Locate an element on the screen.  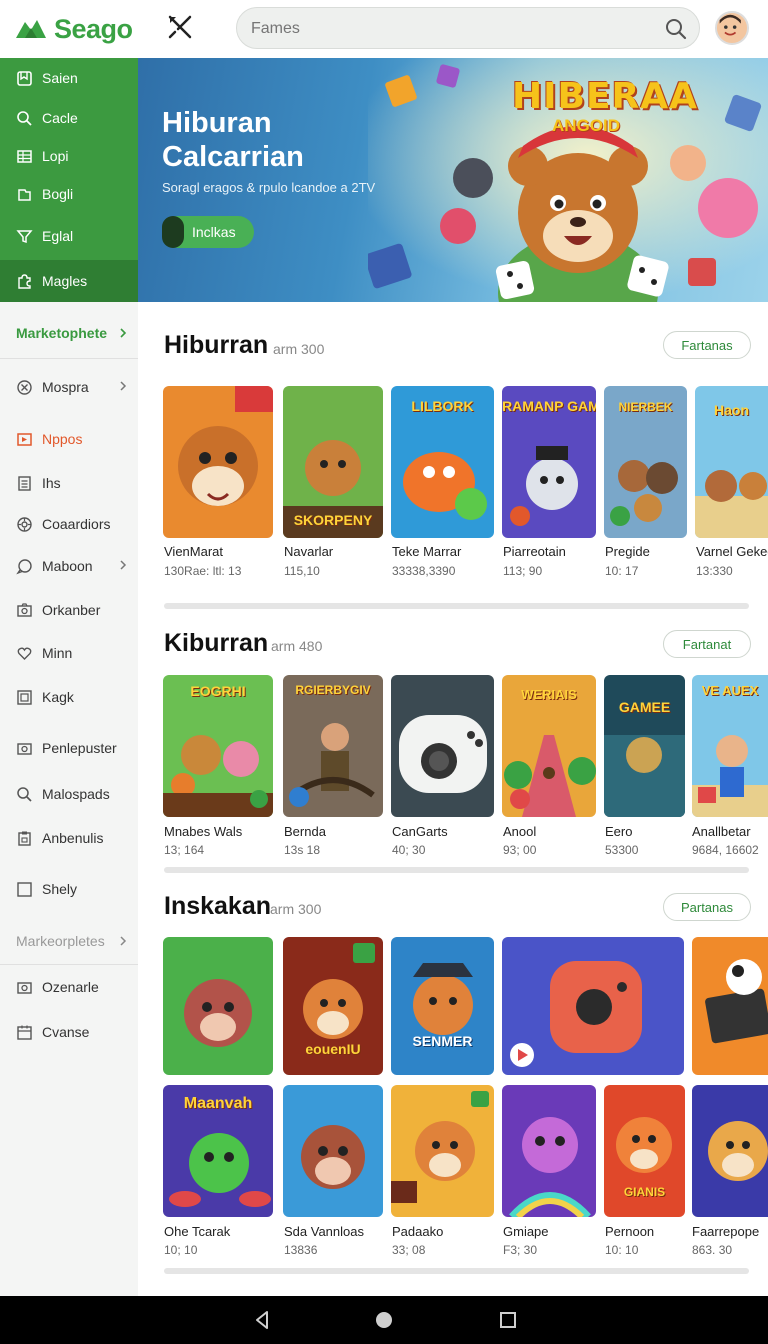
game-card: Maanvah is located at coordinates (218, 1151).